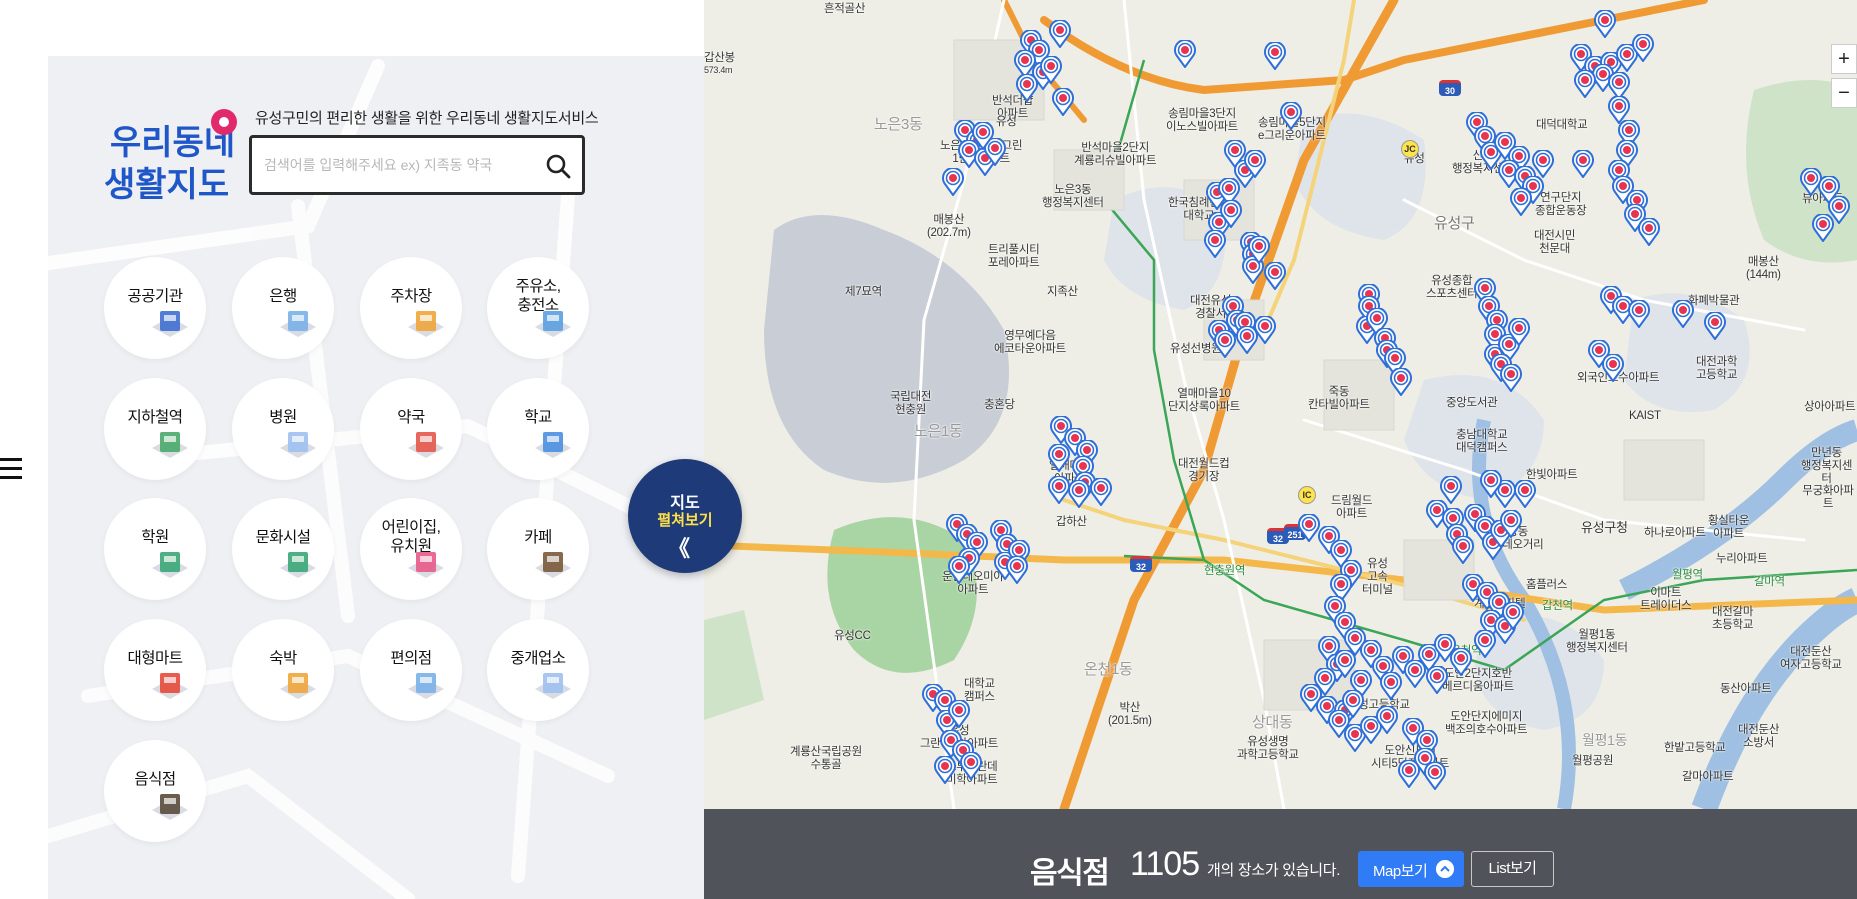  I want to click on map-label: 상아아파트, so click(1830, 407).